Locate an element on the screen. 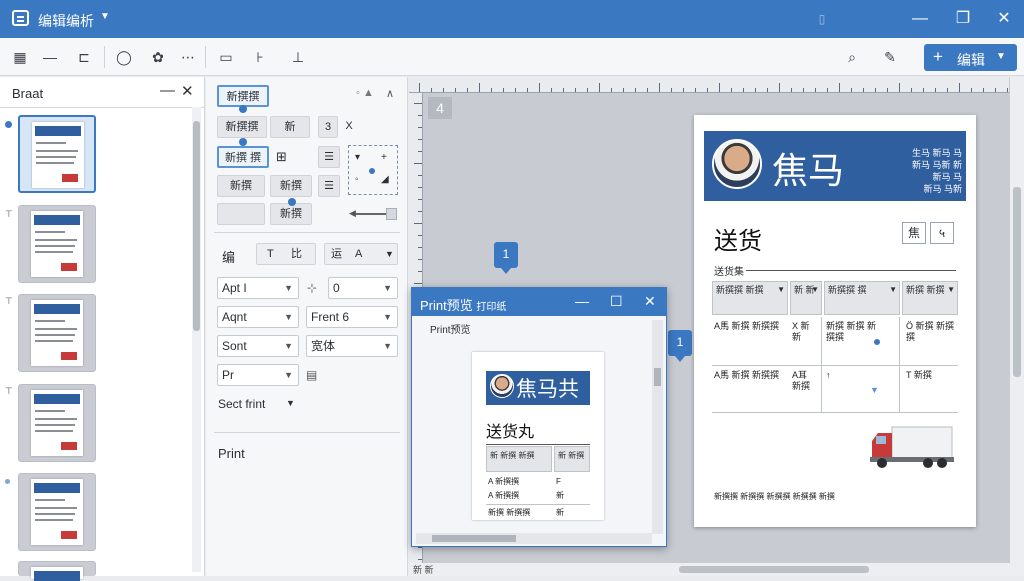 The image size is (1024, 581). panel-scrollbar is located at coordinates (196, 339).